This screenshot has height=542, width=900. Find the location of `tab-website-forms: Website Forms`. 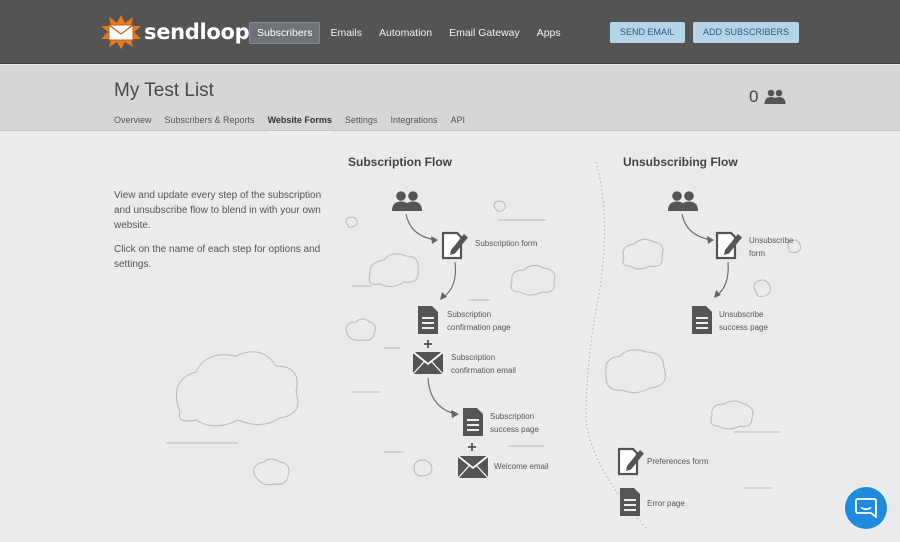

tab-website-forms: Website Forms is located at coordinates (299, 124).